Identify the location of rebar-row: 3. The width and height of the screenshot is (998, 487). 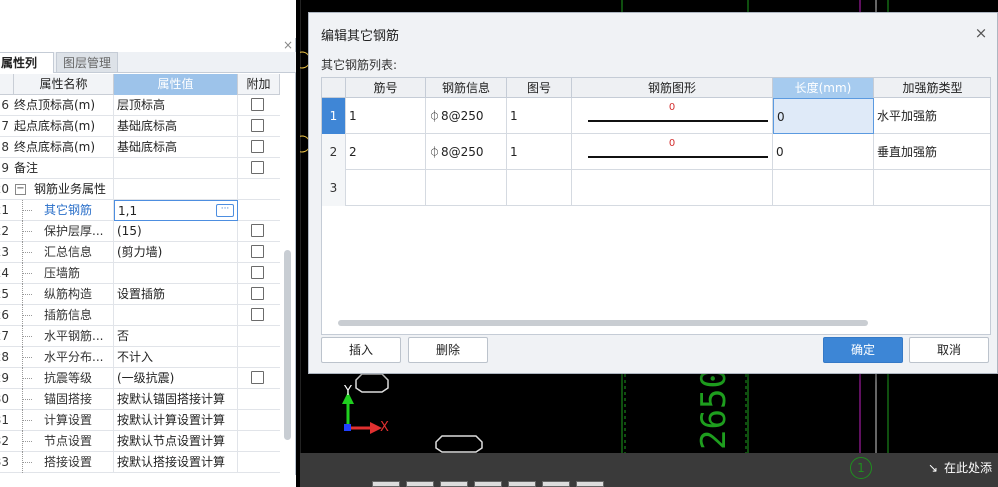
(656, 188).